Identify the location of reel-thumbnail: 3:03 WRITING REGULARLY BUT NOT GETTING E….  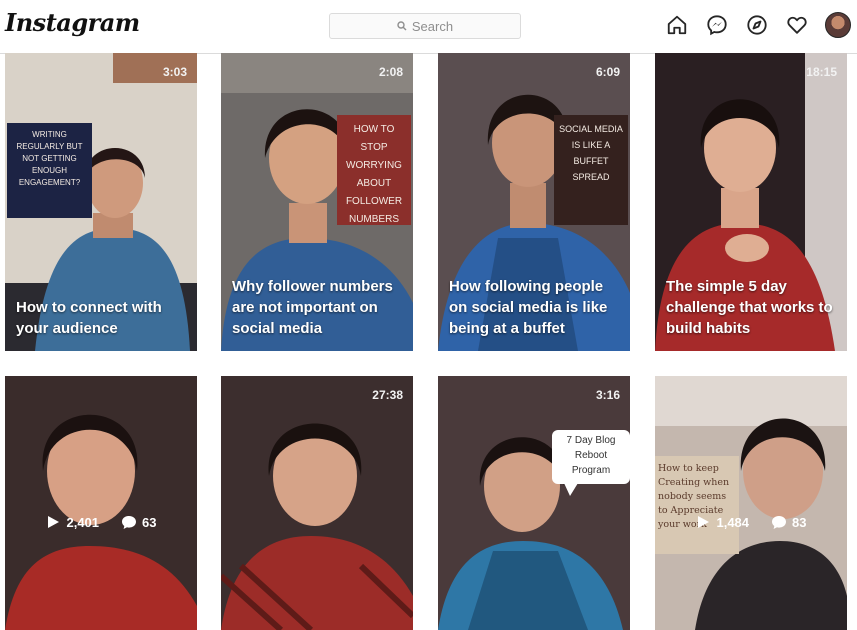
(101, 202).